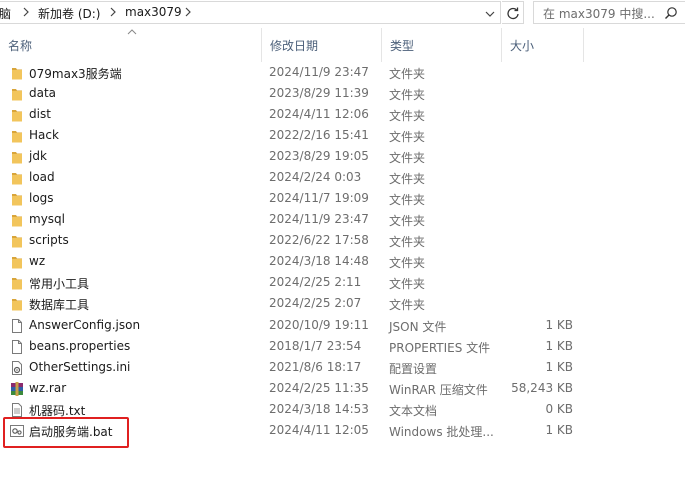 The width and height of the screenshot is (685, 498). I want to click on folder-row: load 2024/2/24 0:03 文件夹, so click(342, 178).